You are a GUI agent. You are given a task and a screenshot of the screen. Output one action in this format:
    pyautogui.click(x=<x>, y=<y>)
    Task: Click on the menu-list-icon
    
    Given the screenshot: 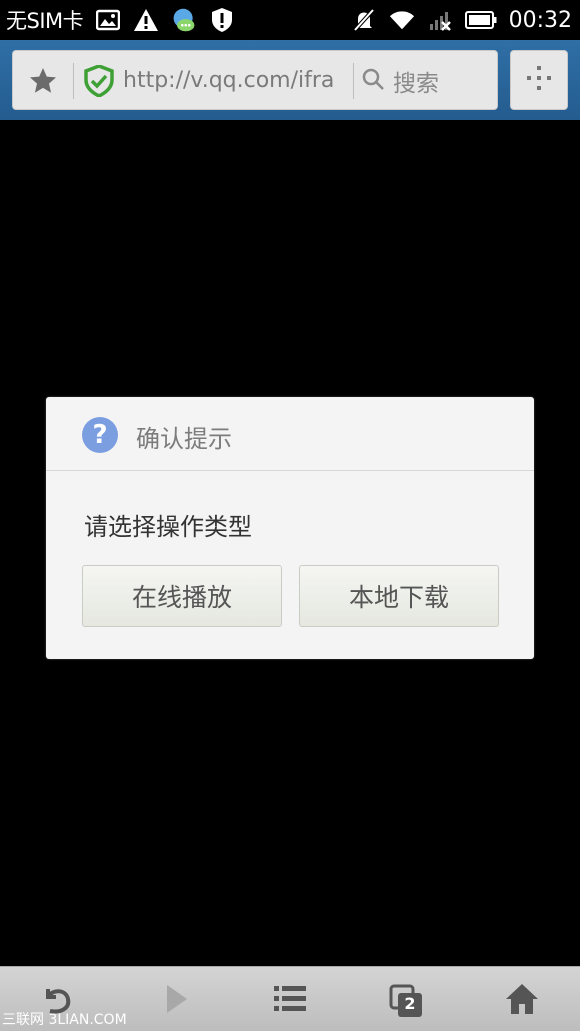 What is the action you would take?
    pyautogui.click(x=290, y=1001)
    